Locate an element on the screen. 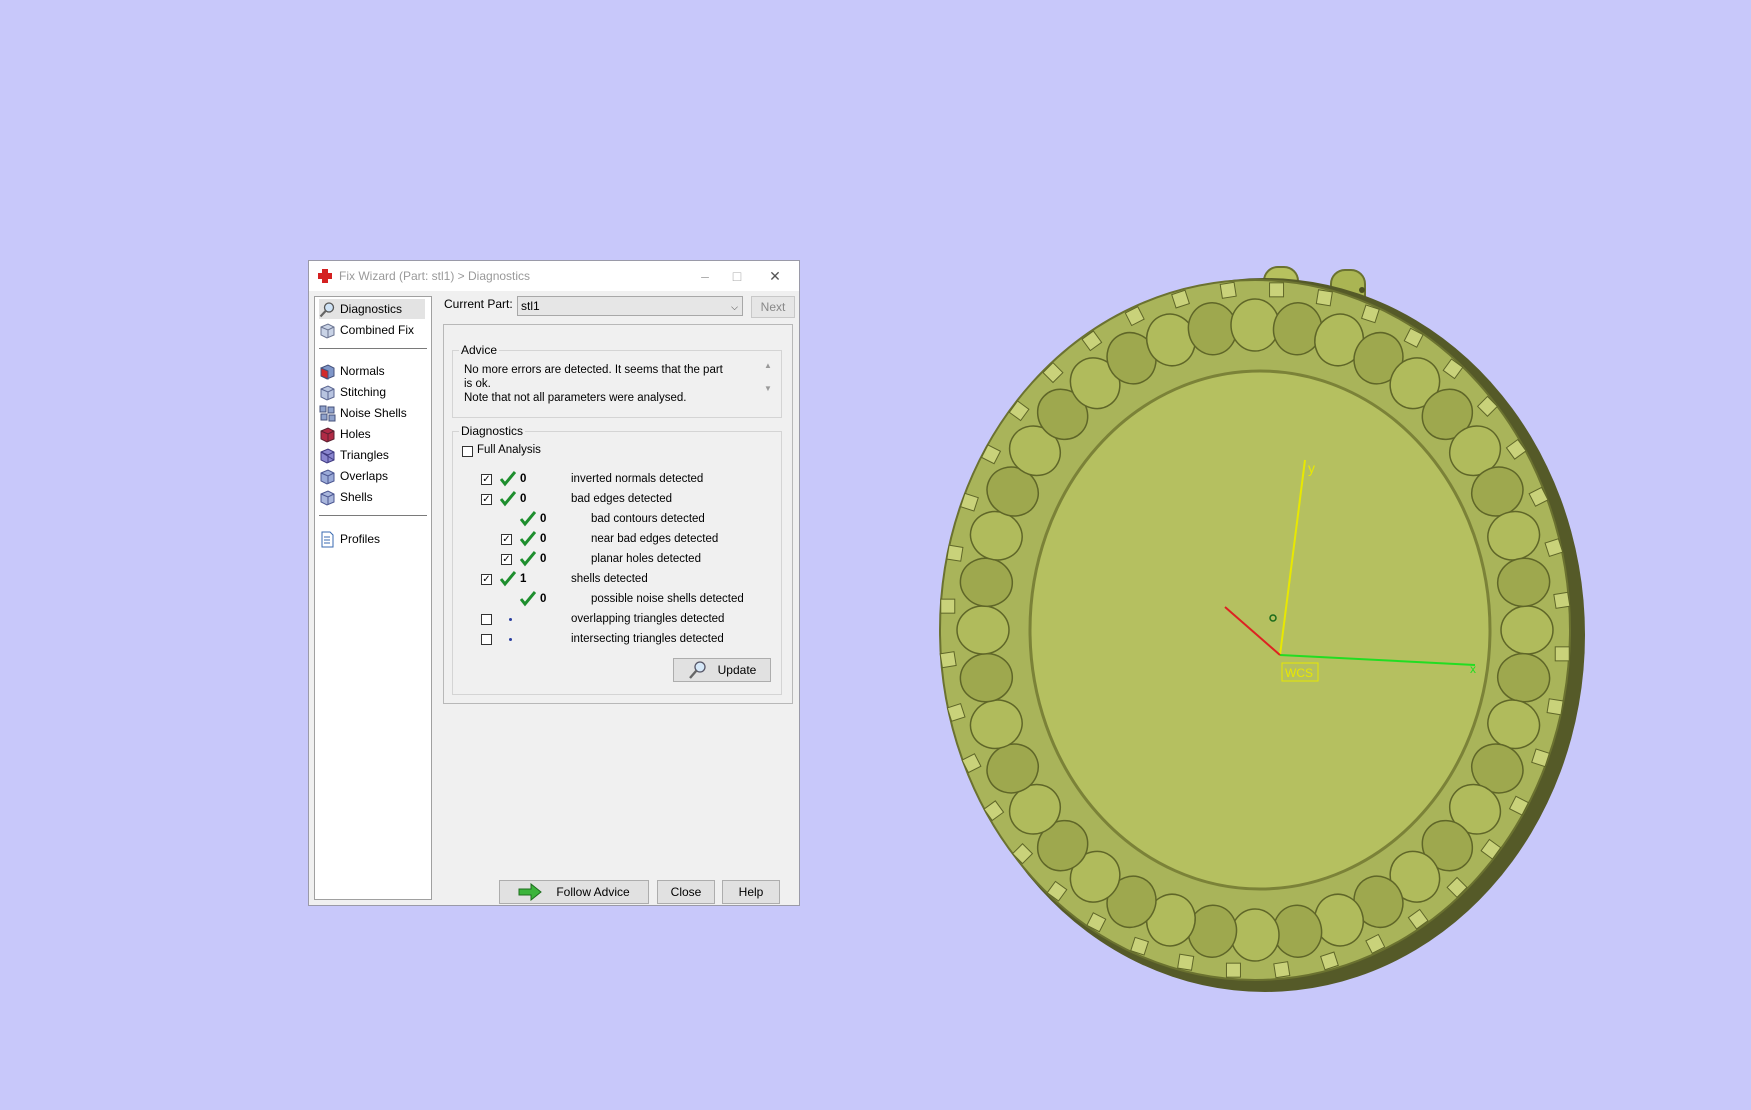 This screenshot has width=1751, height=1110. cube-purple-icon is located at coordinates (327, 455).